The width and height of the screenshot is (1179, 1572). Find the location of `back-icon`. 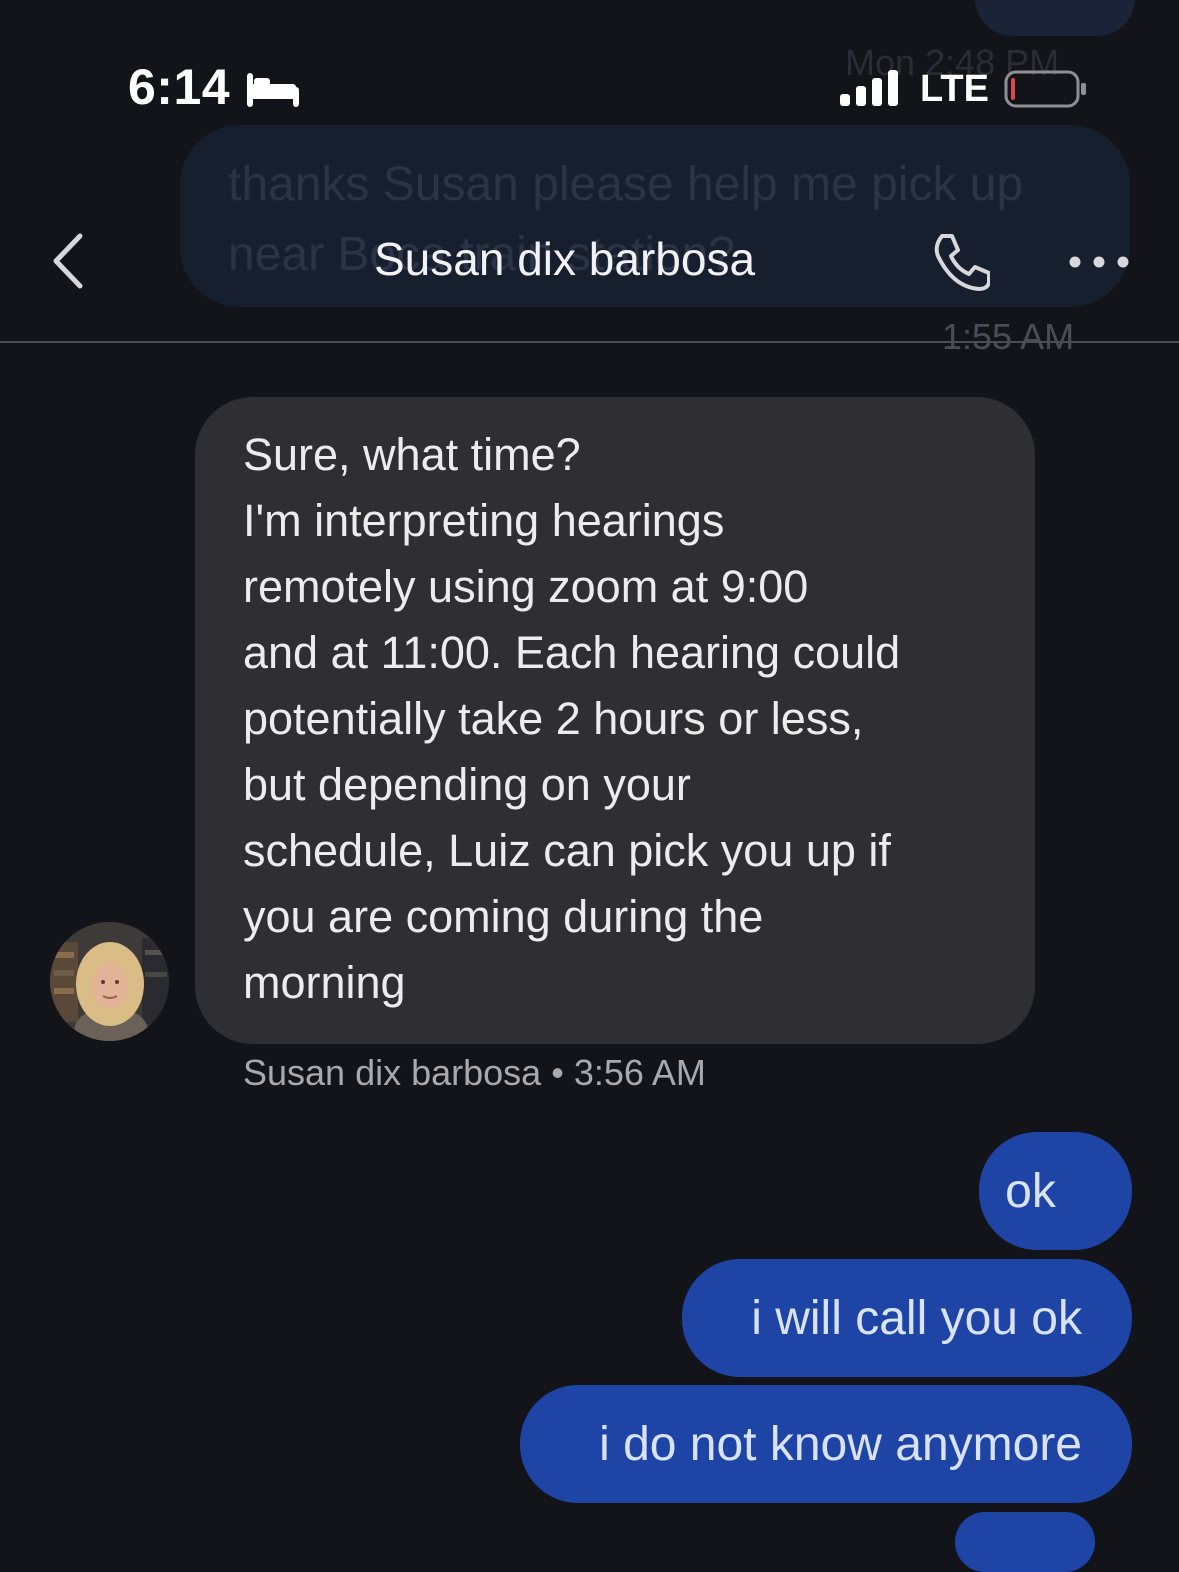

back-icon is located at coordinates (69, 261).